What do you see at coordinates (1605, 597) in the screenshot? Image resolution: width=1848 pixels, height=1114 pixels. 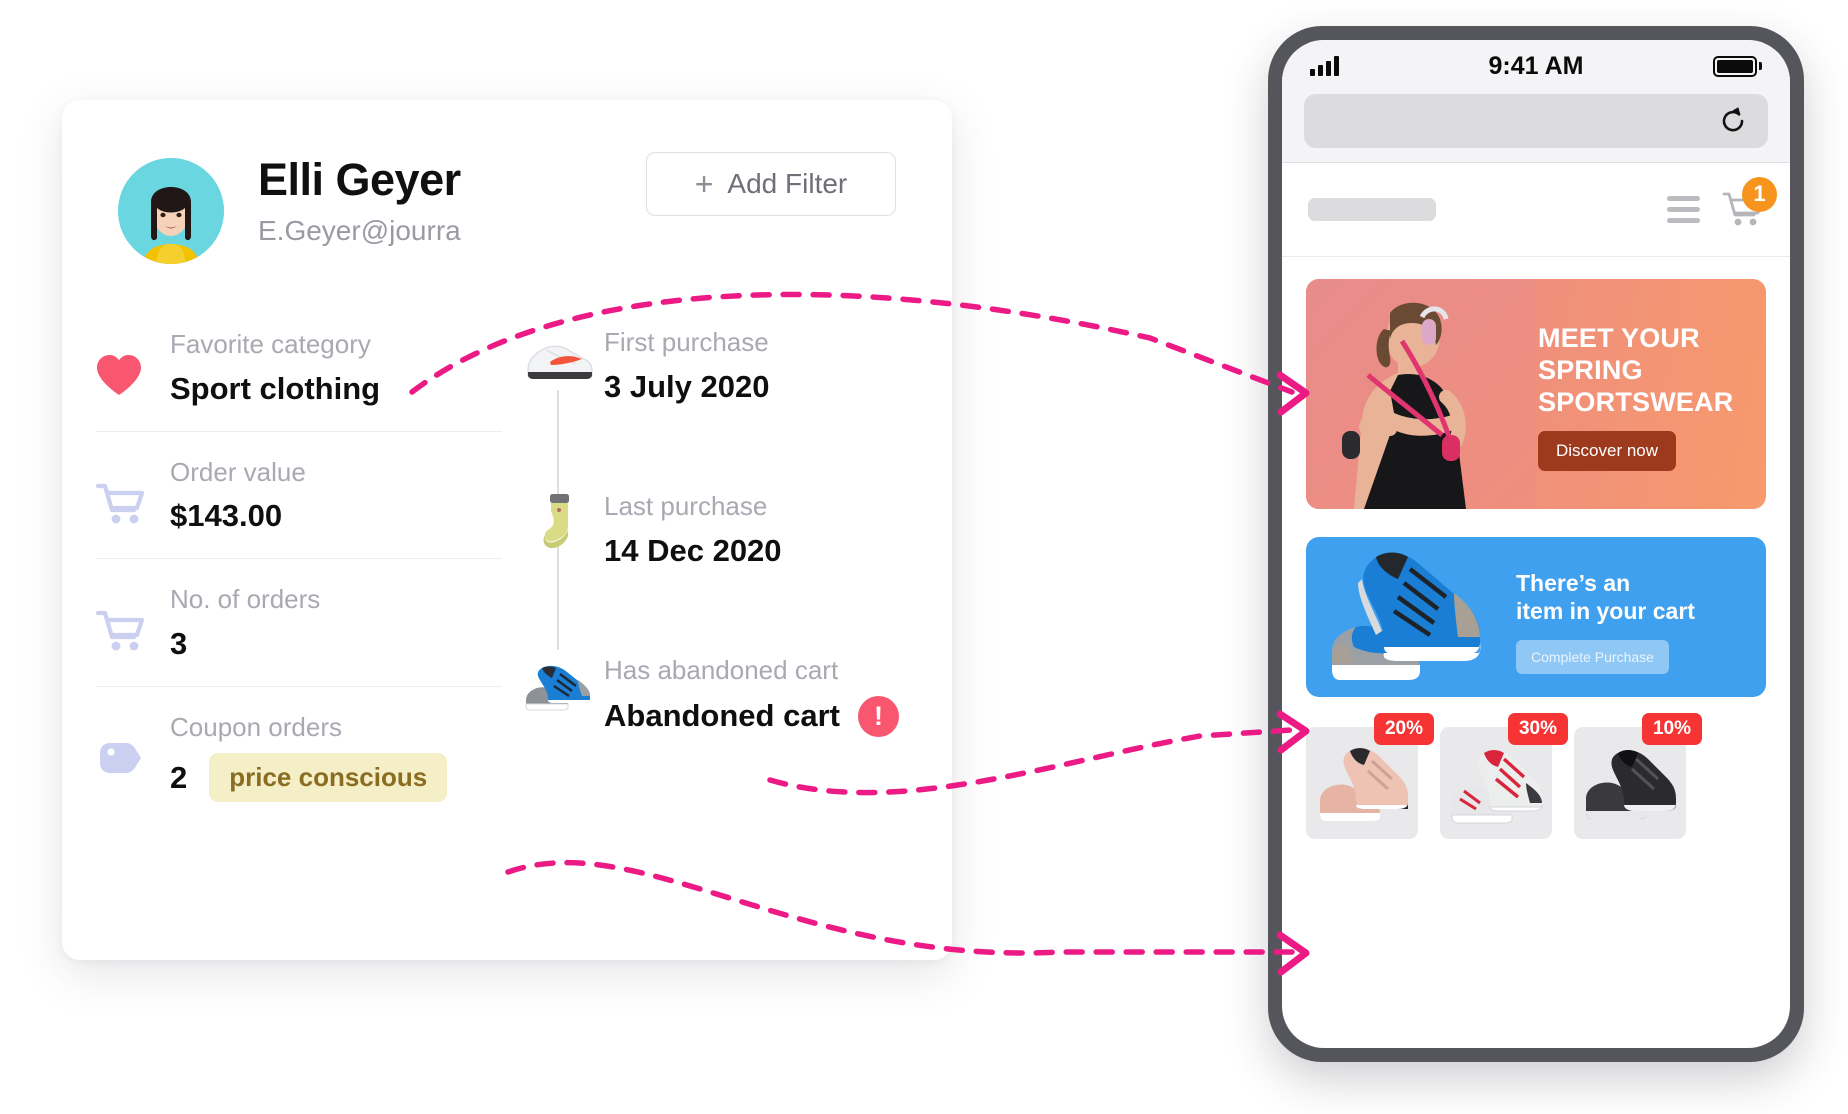 I see `cart-banner-headline: There’s an item in your cart` at bounding box center [1605, 597].